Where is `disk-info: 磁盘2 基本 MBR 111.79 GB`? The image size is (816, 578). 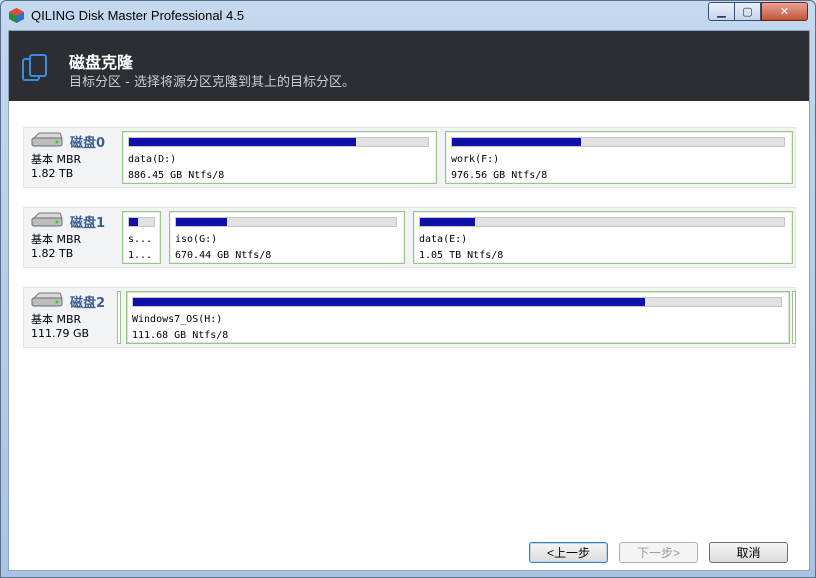
disk-info: 磁盘2 基本 MBR 111.79 GB is located at coordinates (71, 317).